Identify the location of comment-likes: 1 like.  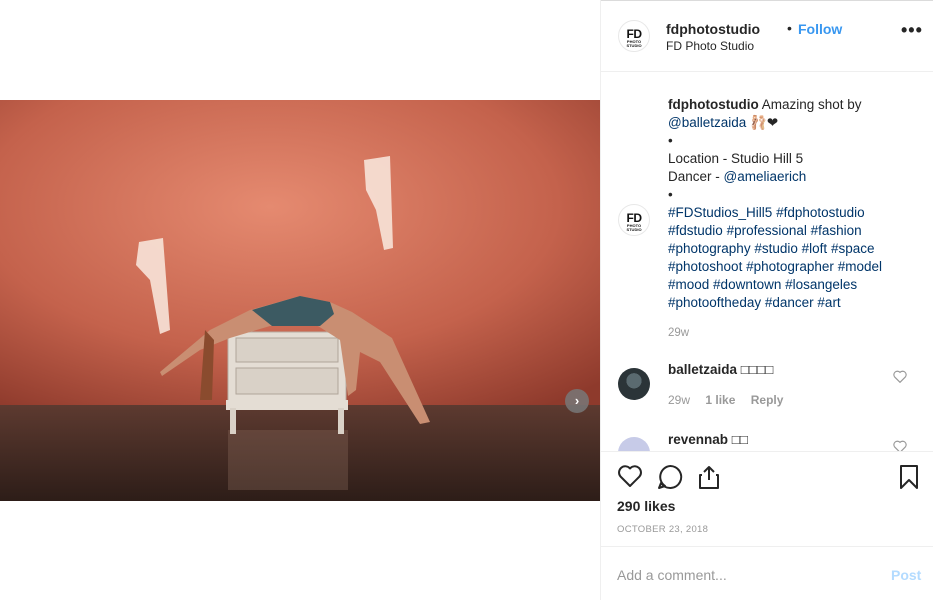
(720, 400).